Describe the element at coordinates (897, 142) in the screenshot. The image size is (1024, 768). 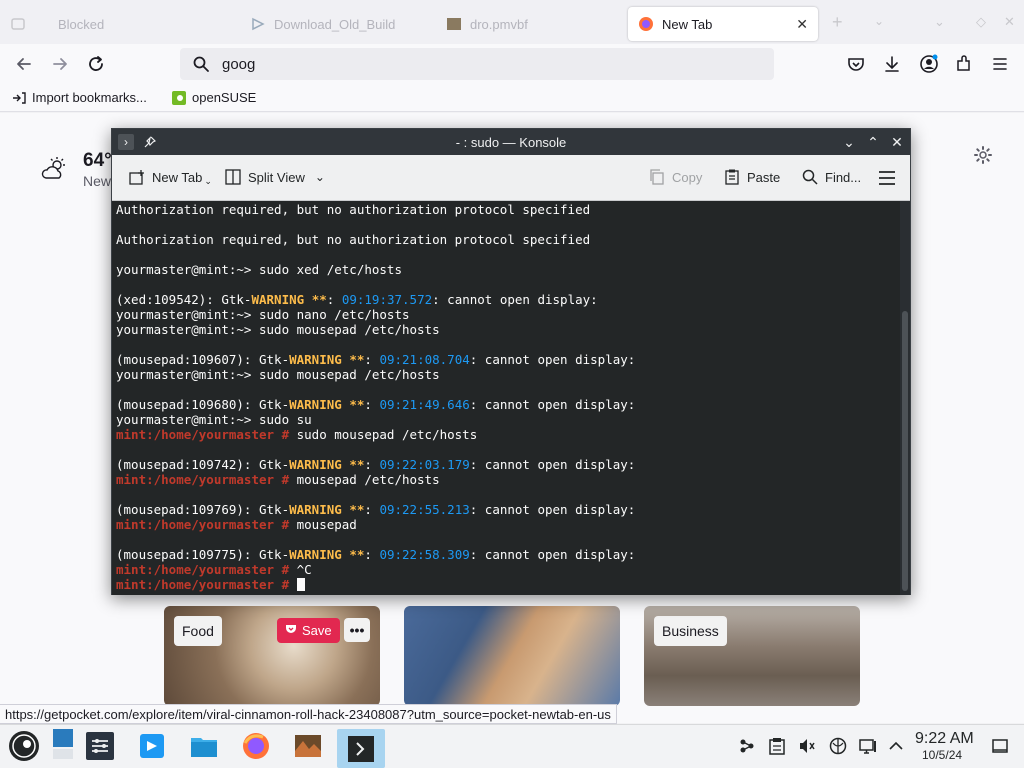
I see `close-icon: ✕` at that location.